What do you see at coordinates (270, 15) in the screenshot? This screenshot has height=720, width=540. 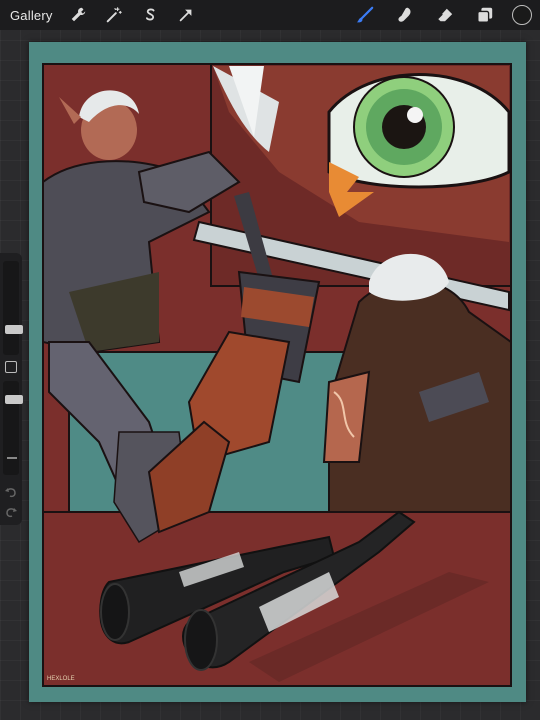 I see `top-toolbar: Gallery` at bounding box center [270, 15].